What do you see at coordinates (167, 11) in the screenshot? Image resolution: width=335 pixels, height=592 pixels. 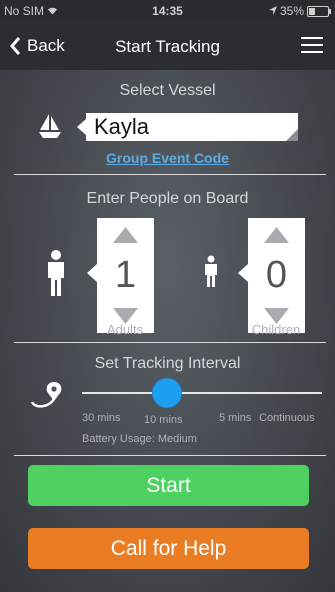 I see `status-bar: No SIM 14:35 35%` at bounding box center [167, 11].